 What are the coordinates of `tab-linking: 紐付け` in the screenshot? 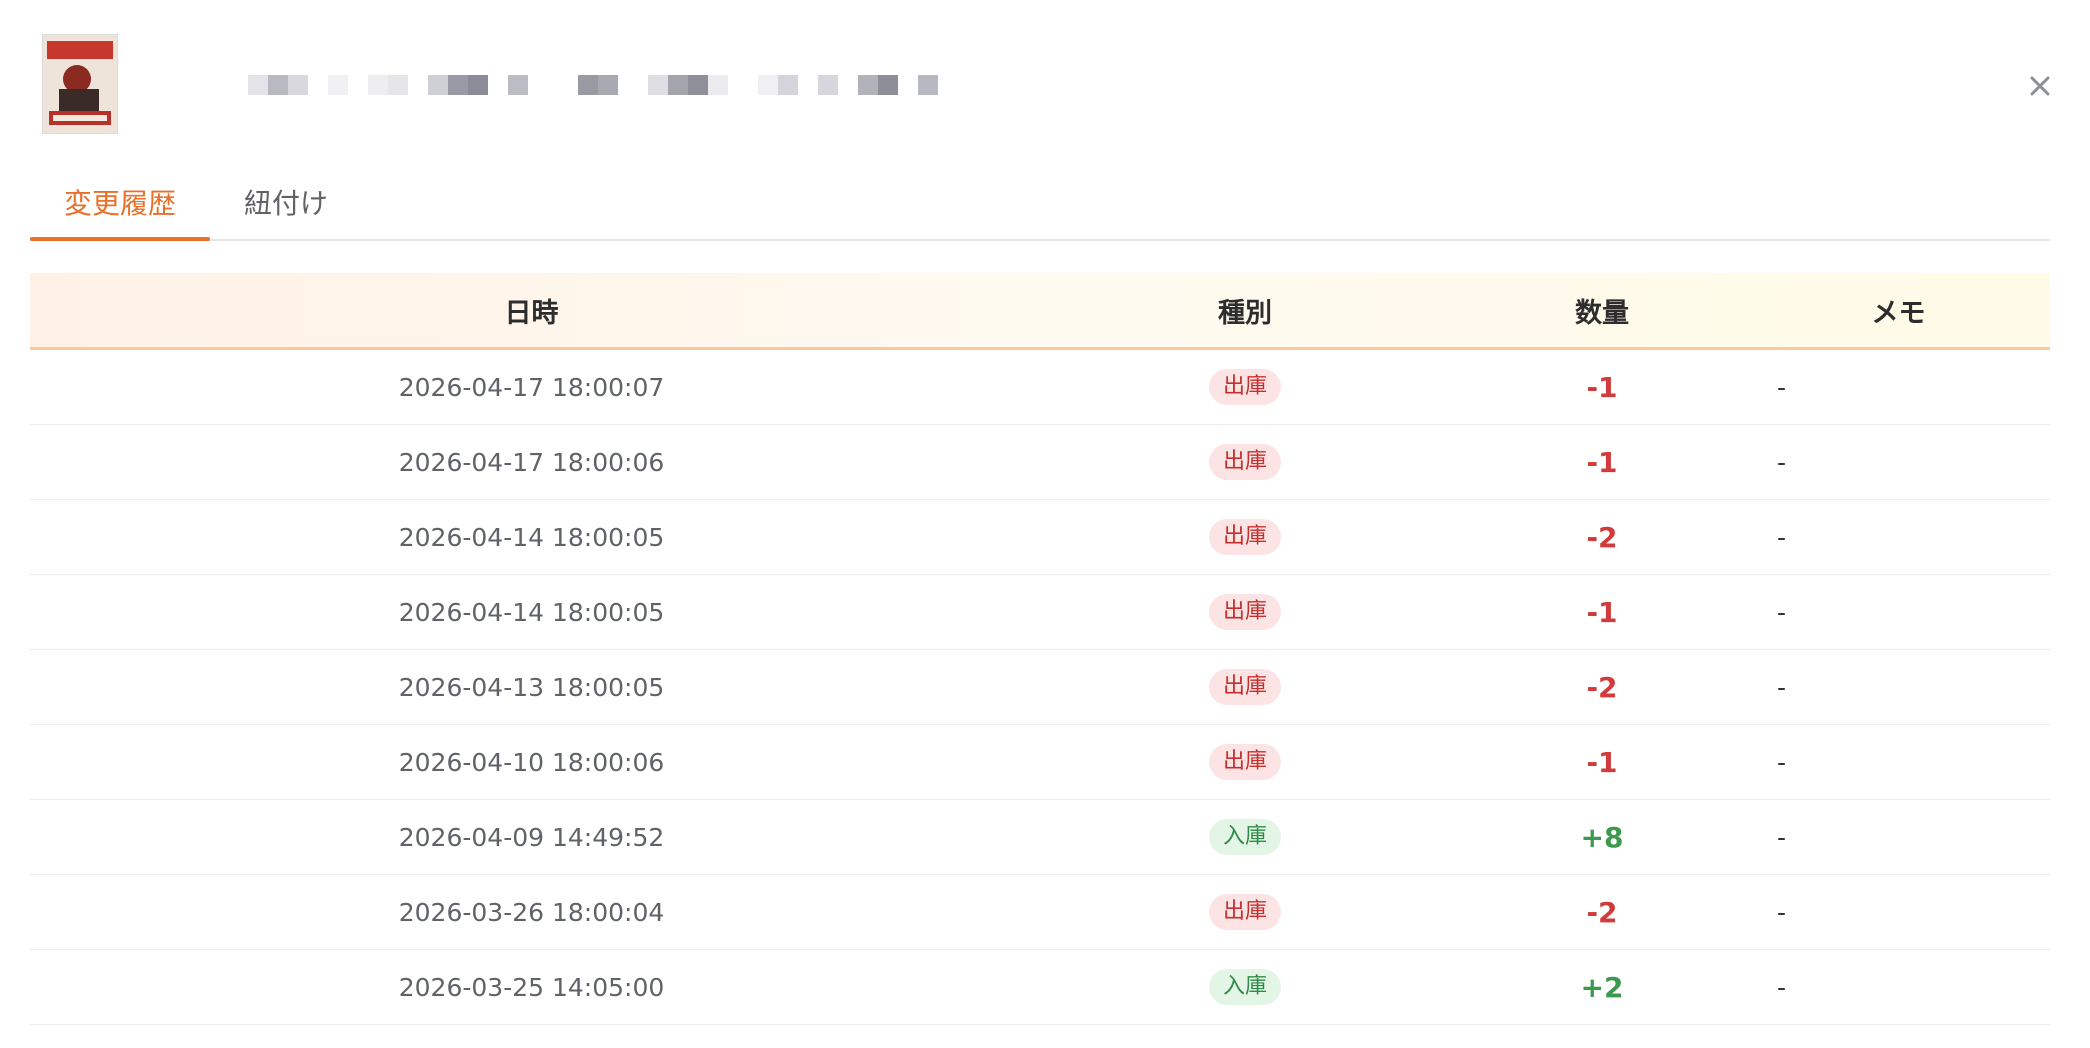 It's located at (286, 202).